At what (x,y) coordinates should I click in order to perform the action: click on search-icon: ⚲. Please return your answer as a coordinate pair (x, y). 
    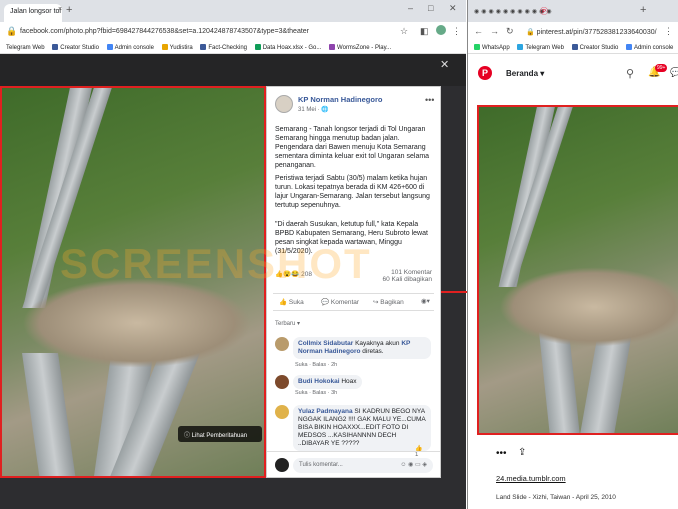
    Looking at the image, I should click on (630, 73).